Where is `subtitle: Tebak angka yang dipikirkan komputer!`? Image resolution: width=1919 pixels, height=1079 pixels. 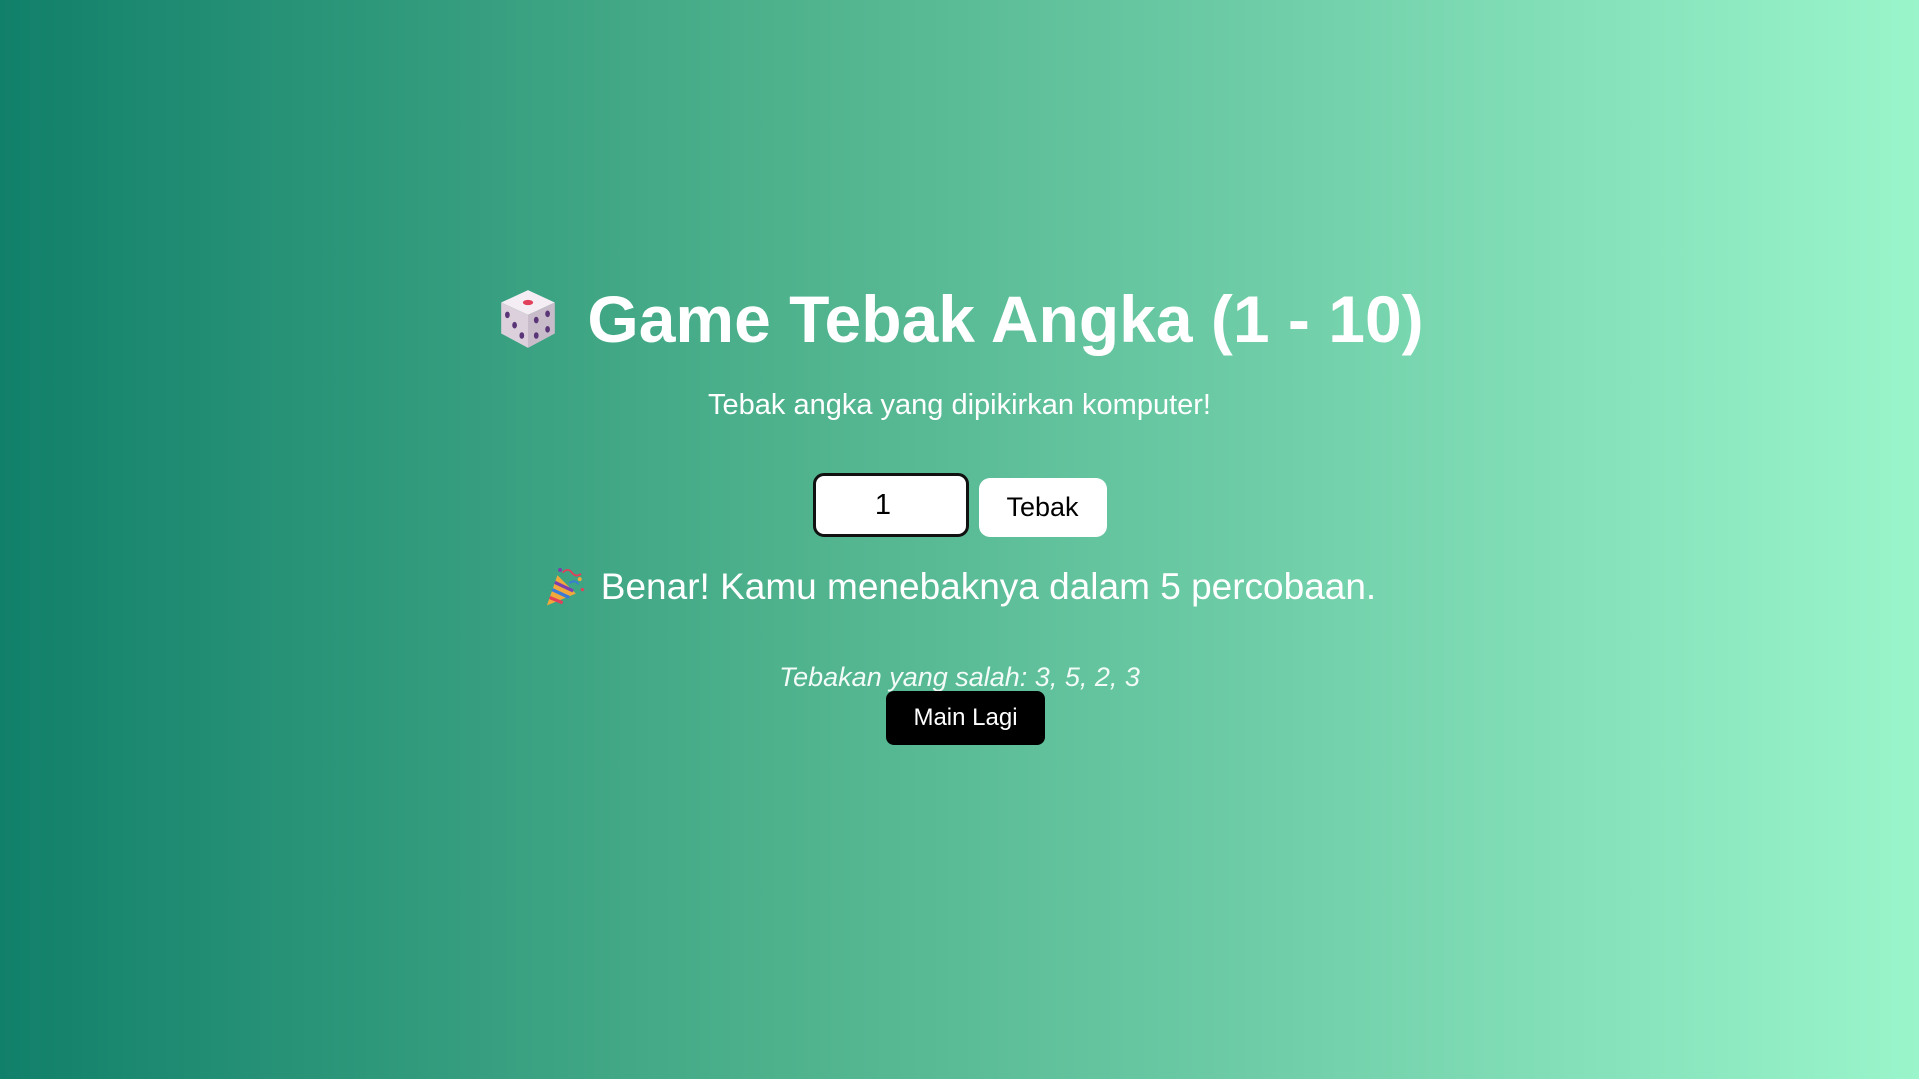 subtitle: Tebak angka yang dipikirkan komputer! is located at coordinates (959, 405).